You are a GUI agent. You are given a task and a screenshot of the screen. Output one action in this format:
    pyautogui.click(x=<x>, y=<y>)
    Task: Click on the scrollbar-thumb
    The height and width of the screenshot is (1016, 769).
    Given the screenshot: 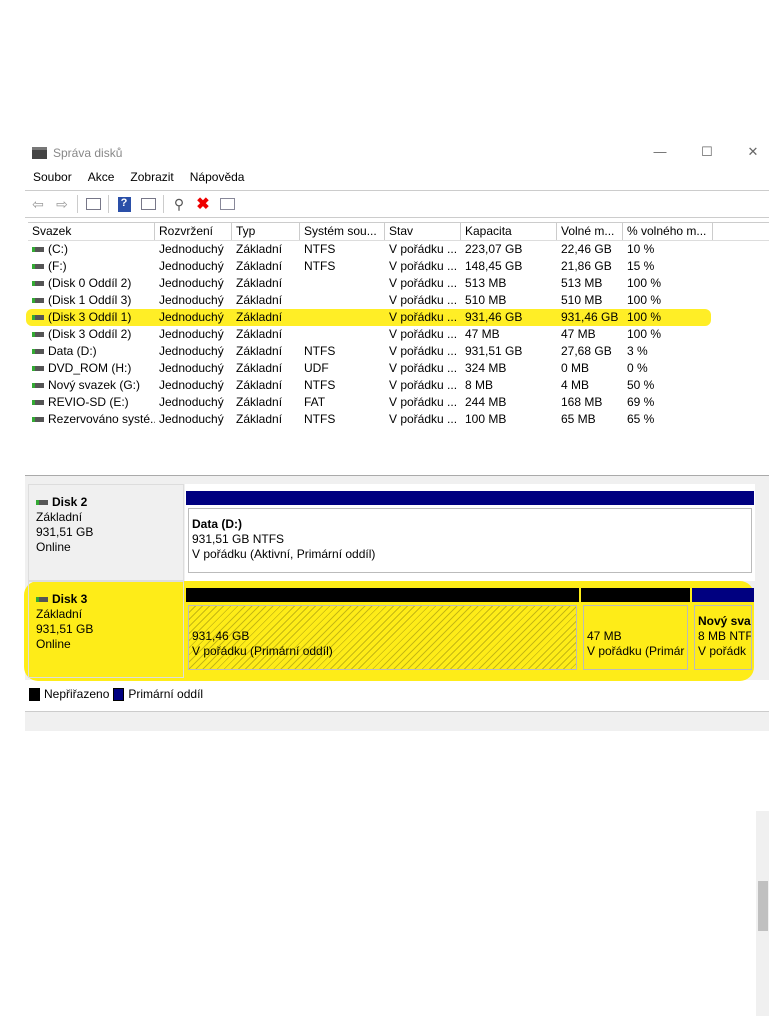 What is the action you would take?
    pyautogui.click(x=763, y=906)
    